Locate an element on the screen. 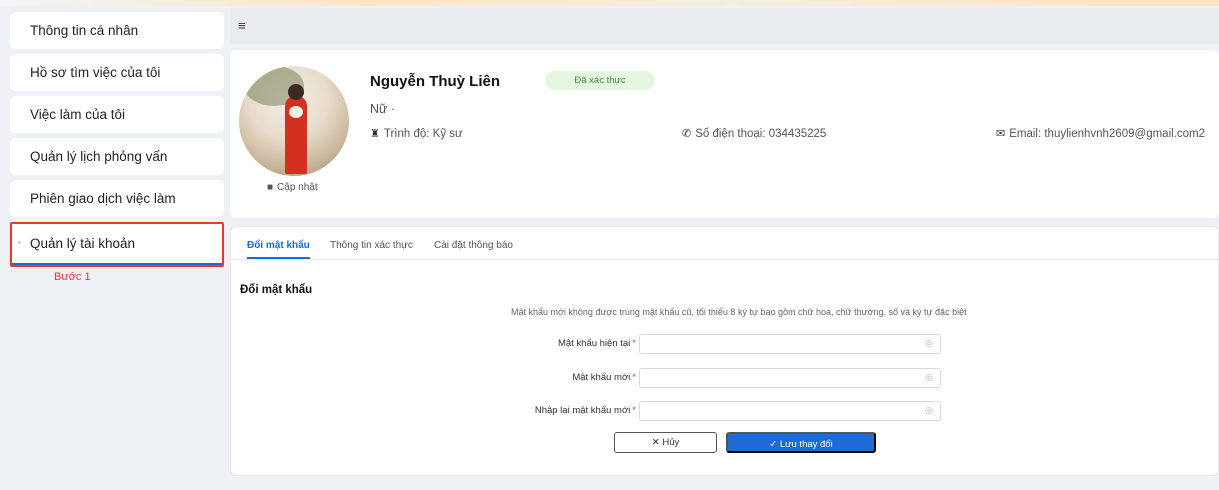  new-password-label-text: Mật khẩu mới is located at coordinates (601, 377).